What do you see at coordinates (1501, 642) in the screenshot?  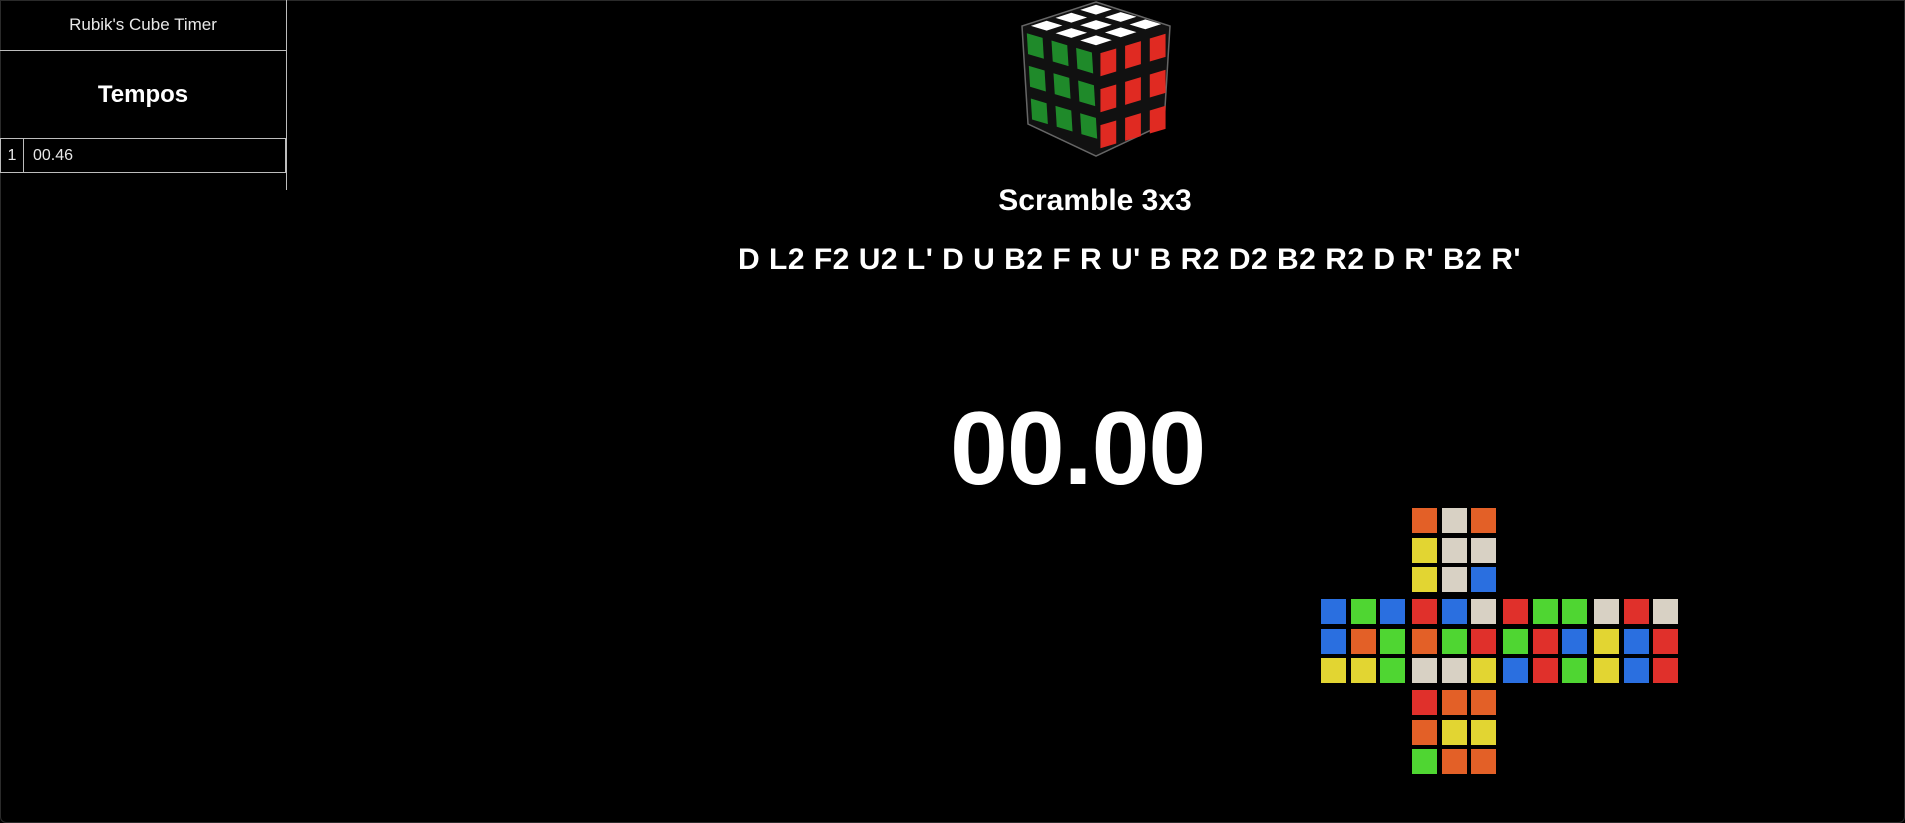 I see `scramble-net` at bounding box center [1501, 642].